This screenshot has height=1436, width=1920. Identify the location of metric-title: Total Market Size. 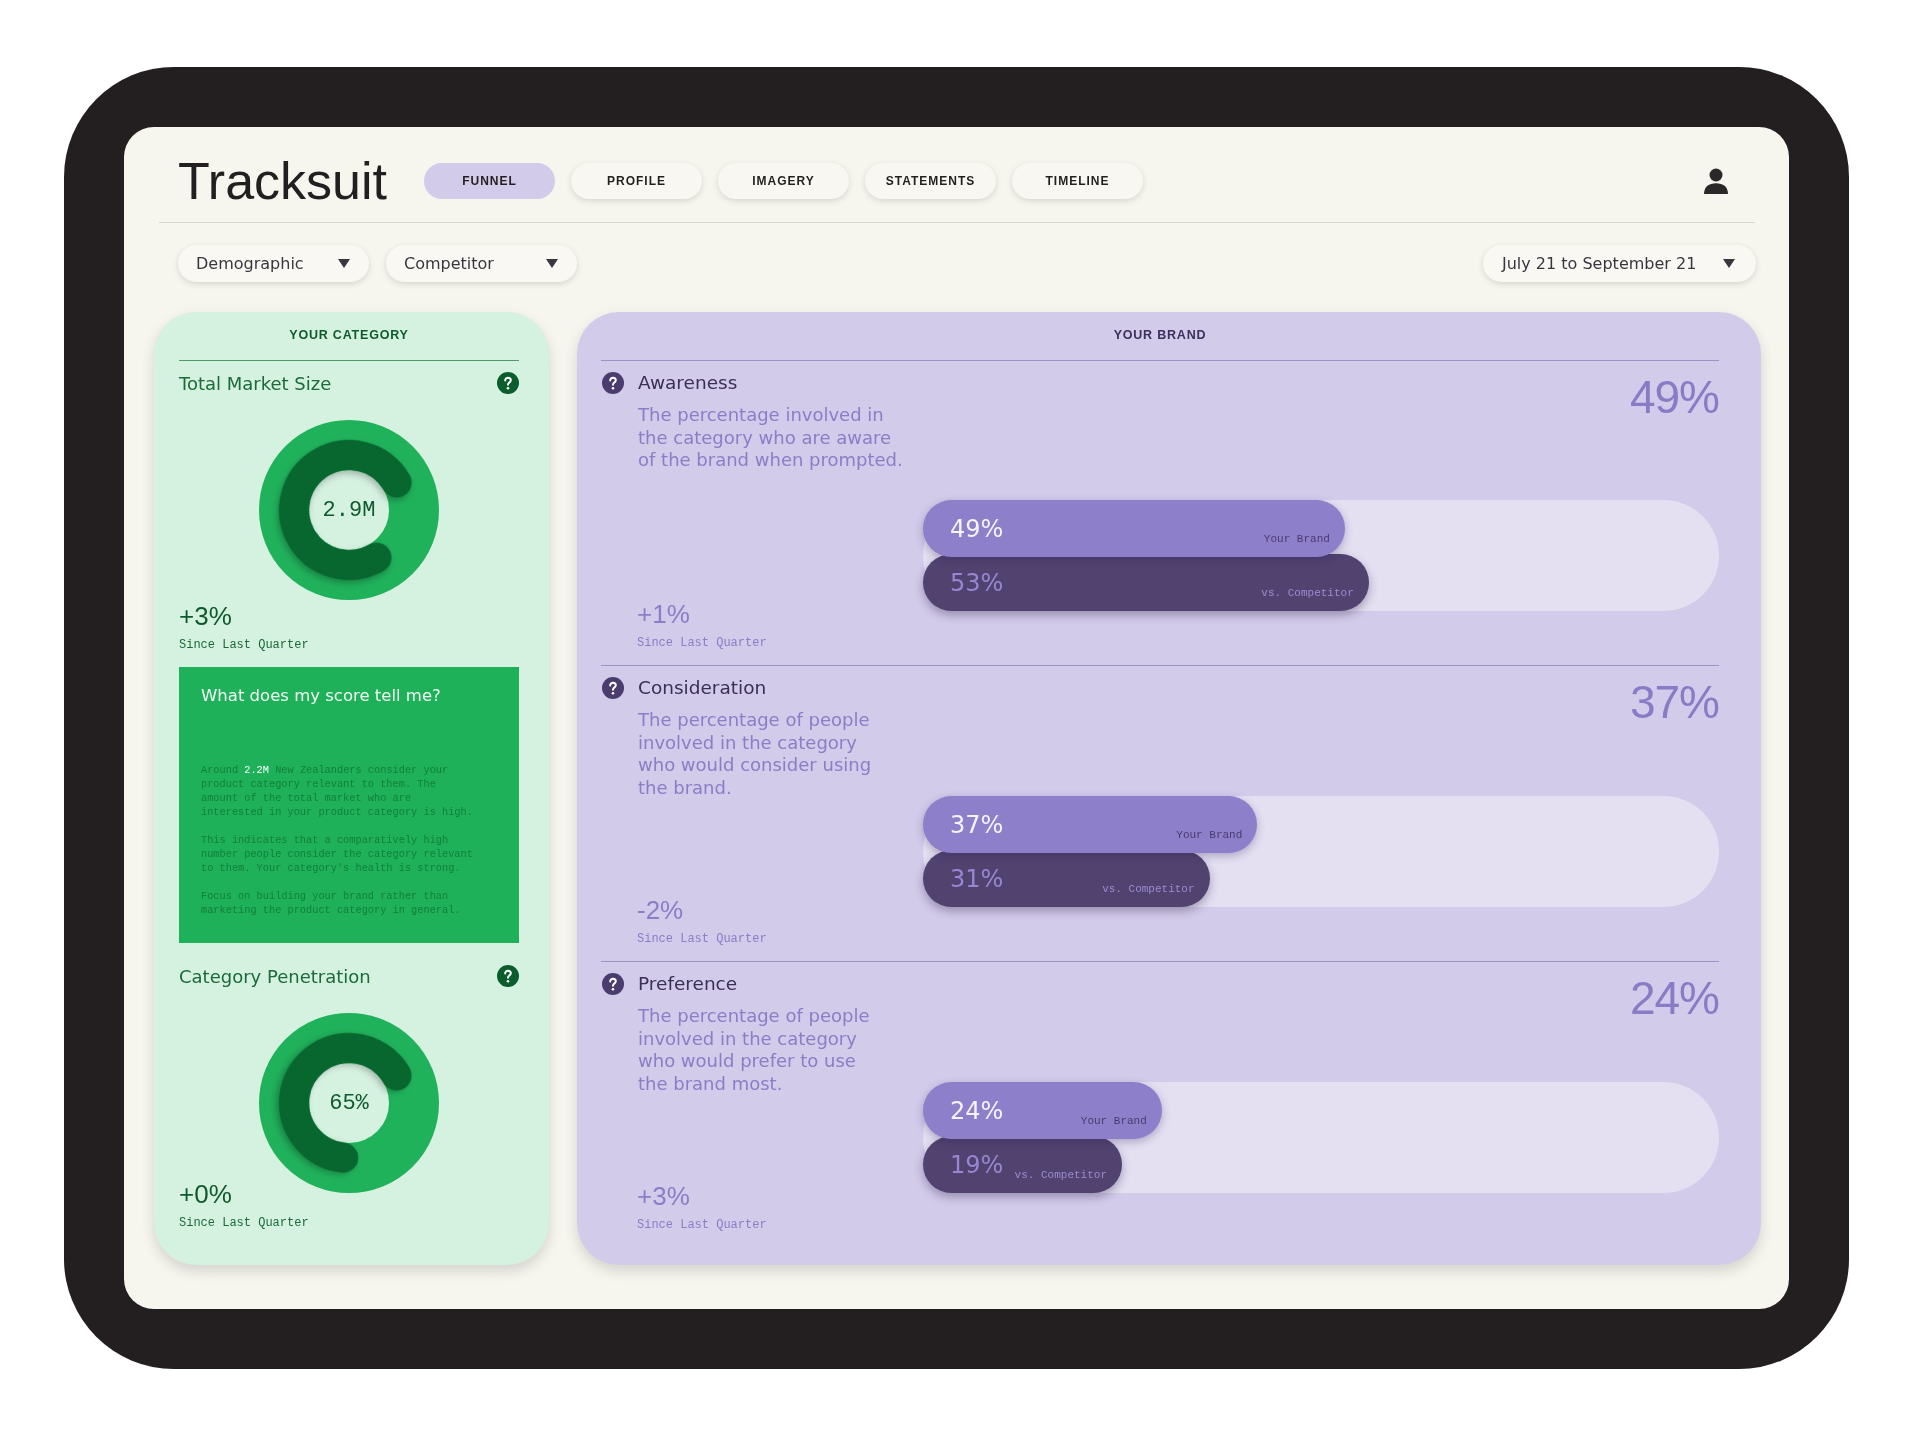
(255, 383).